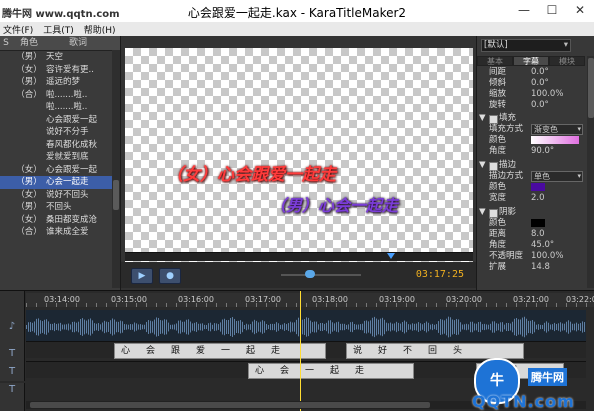 This screenshot has height=411, width=594. What do you see at coordinates (60, 207) in the screenshot?
I see `lyric-list-row: （男） 不回头` at bounding box center [60, 207].